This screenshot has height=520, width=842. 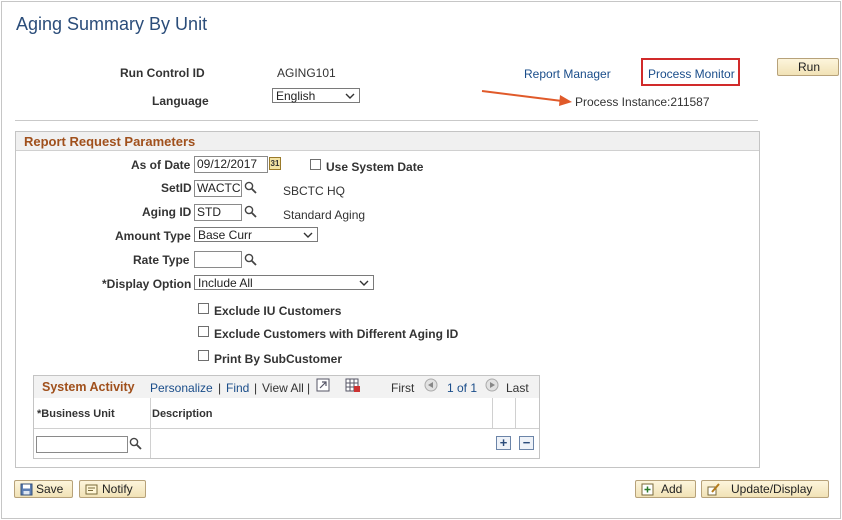 I want to click on print-by-subcustomer-label: Print By SubCustomer, so click(x=278, y=359).